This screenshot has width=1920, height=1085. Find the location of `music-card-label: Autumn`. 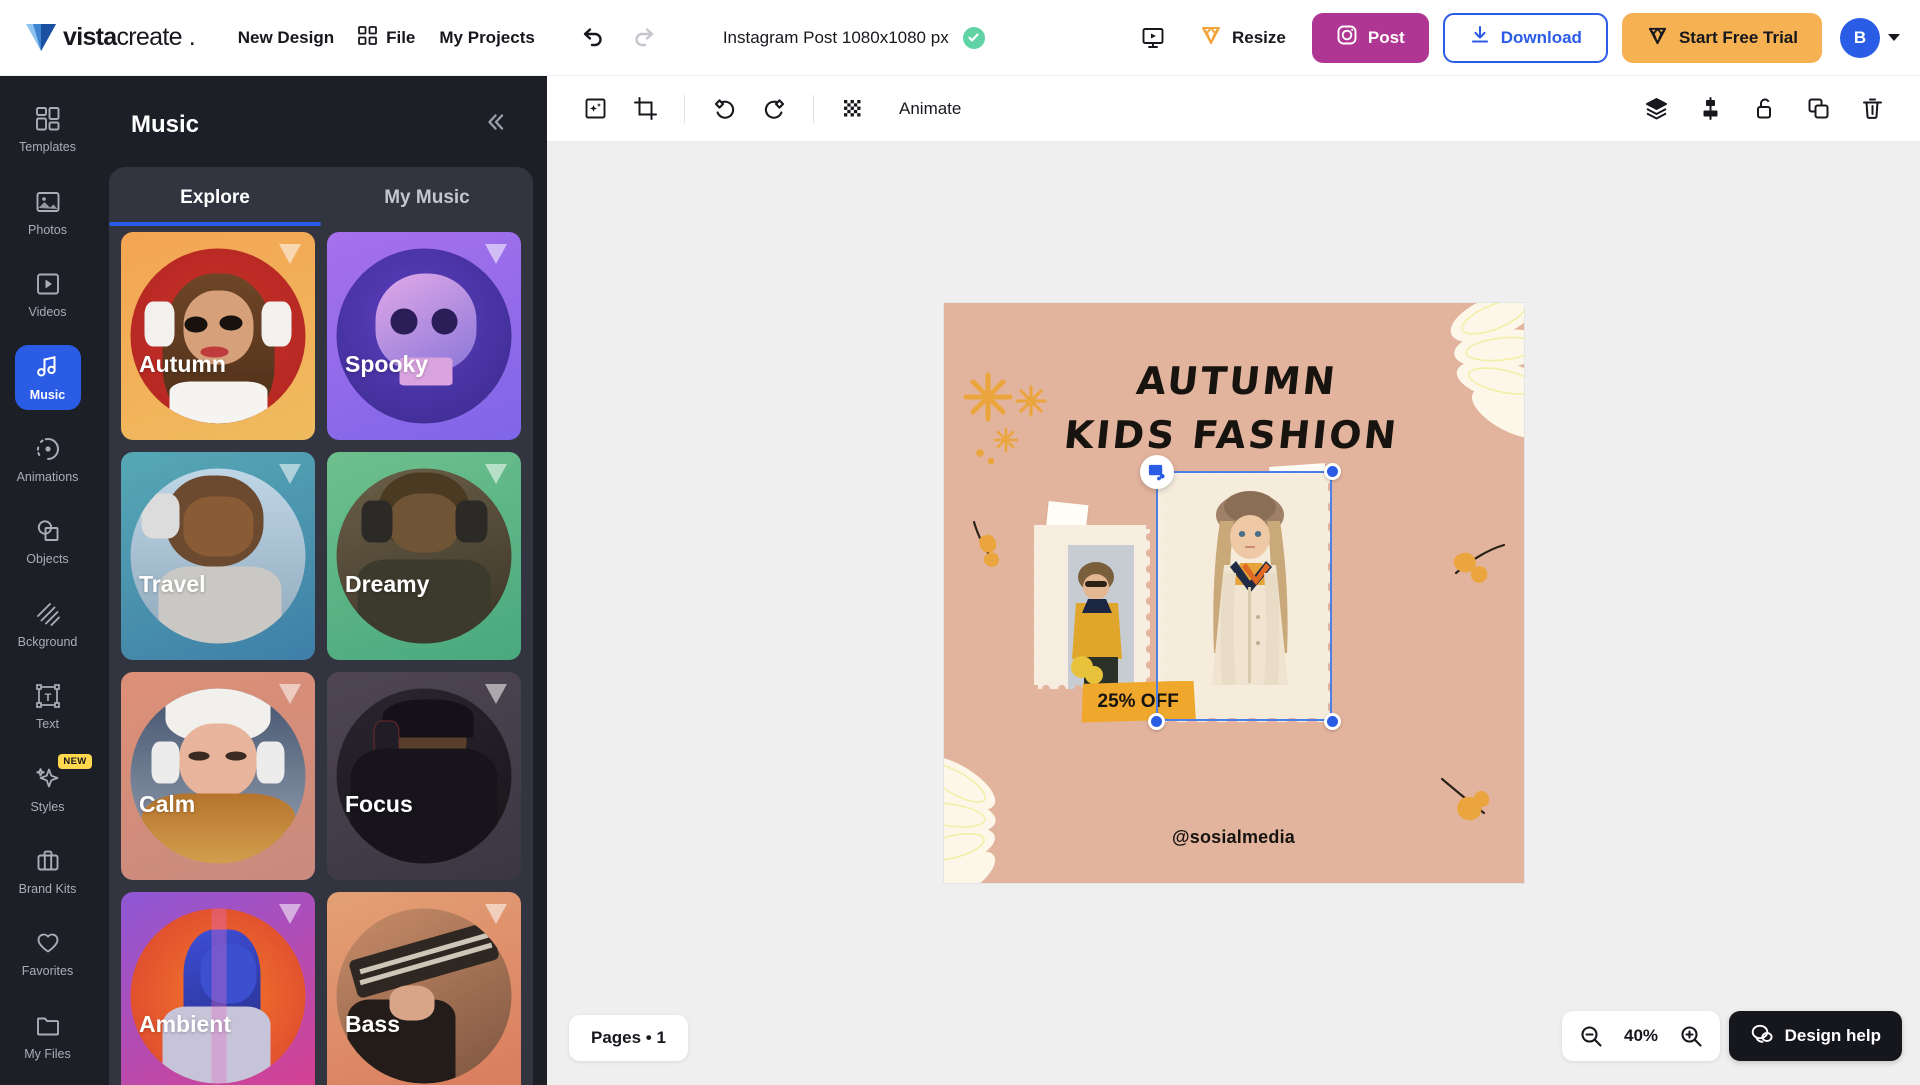

music-card-label: Autumn is located at coordinates (182, 364).